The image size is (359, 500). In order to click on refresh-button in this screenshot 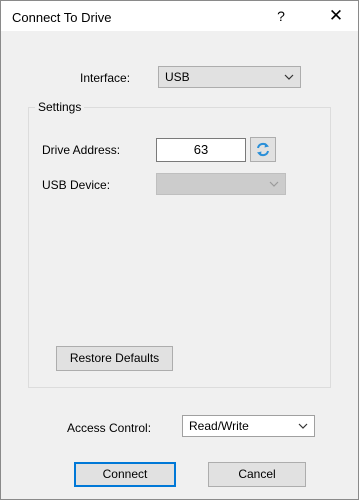, I will do `click(263, 149)`.